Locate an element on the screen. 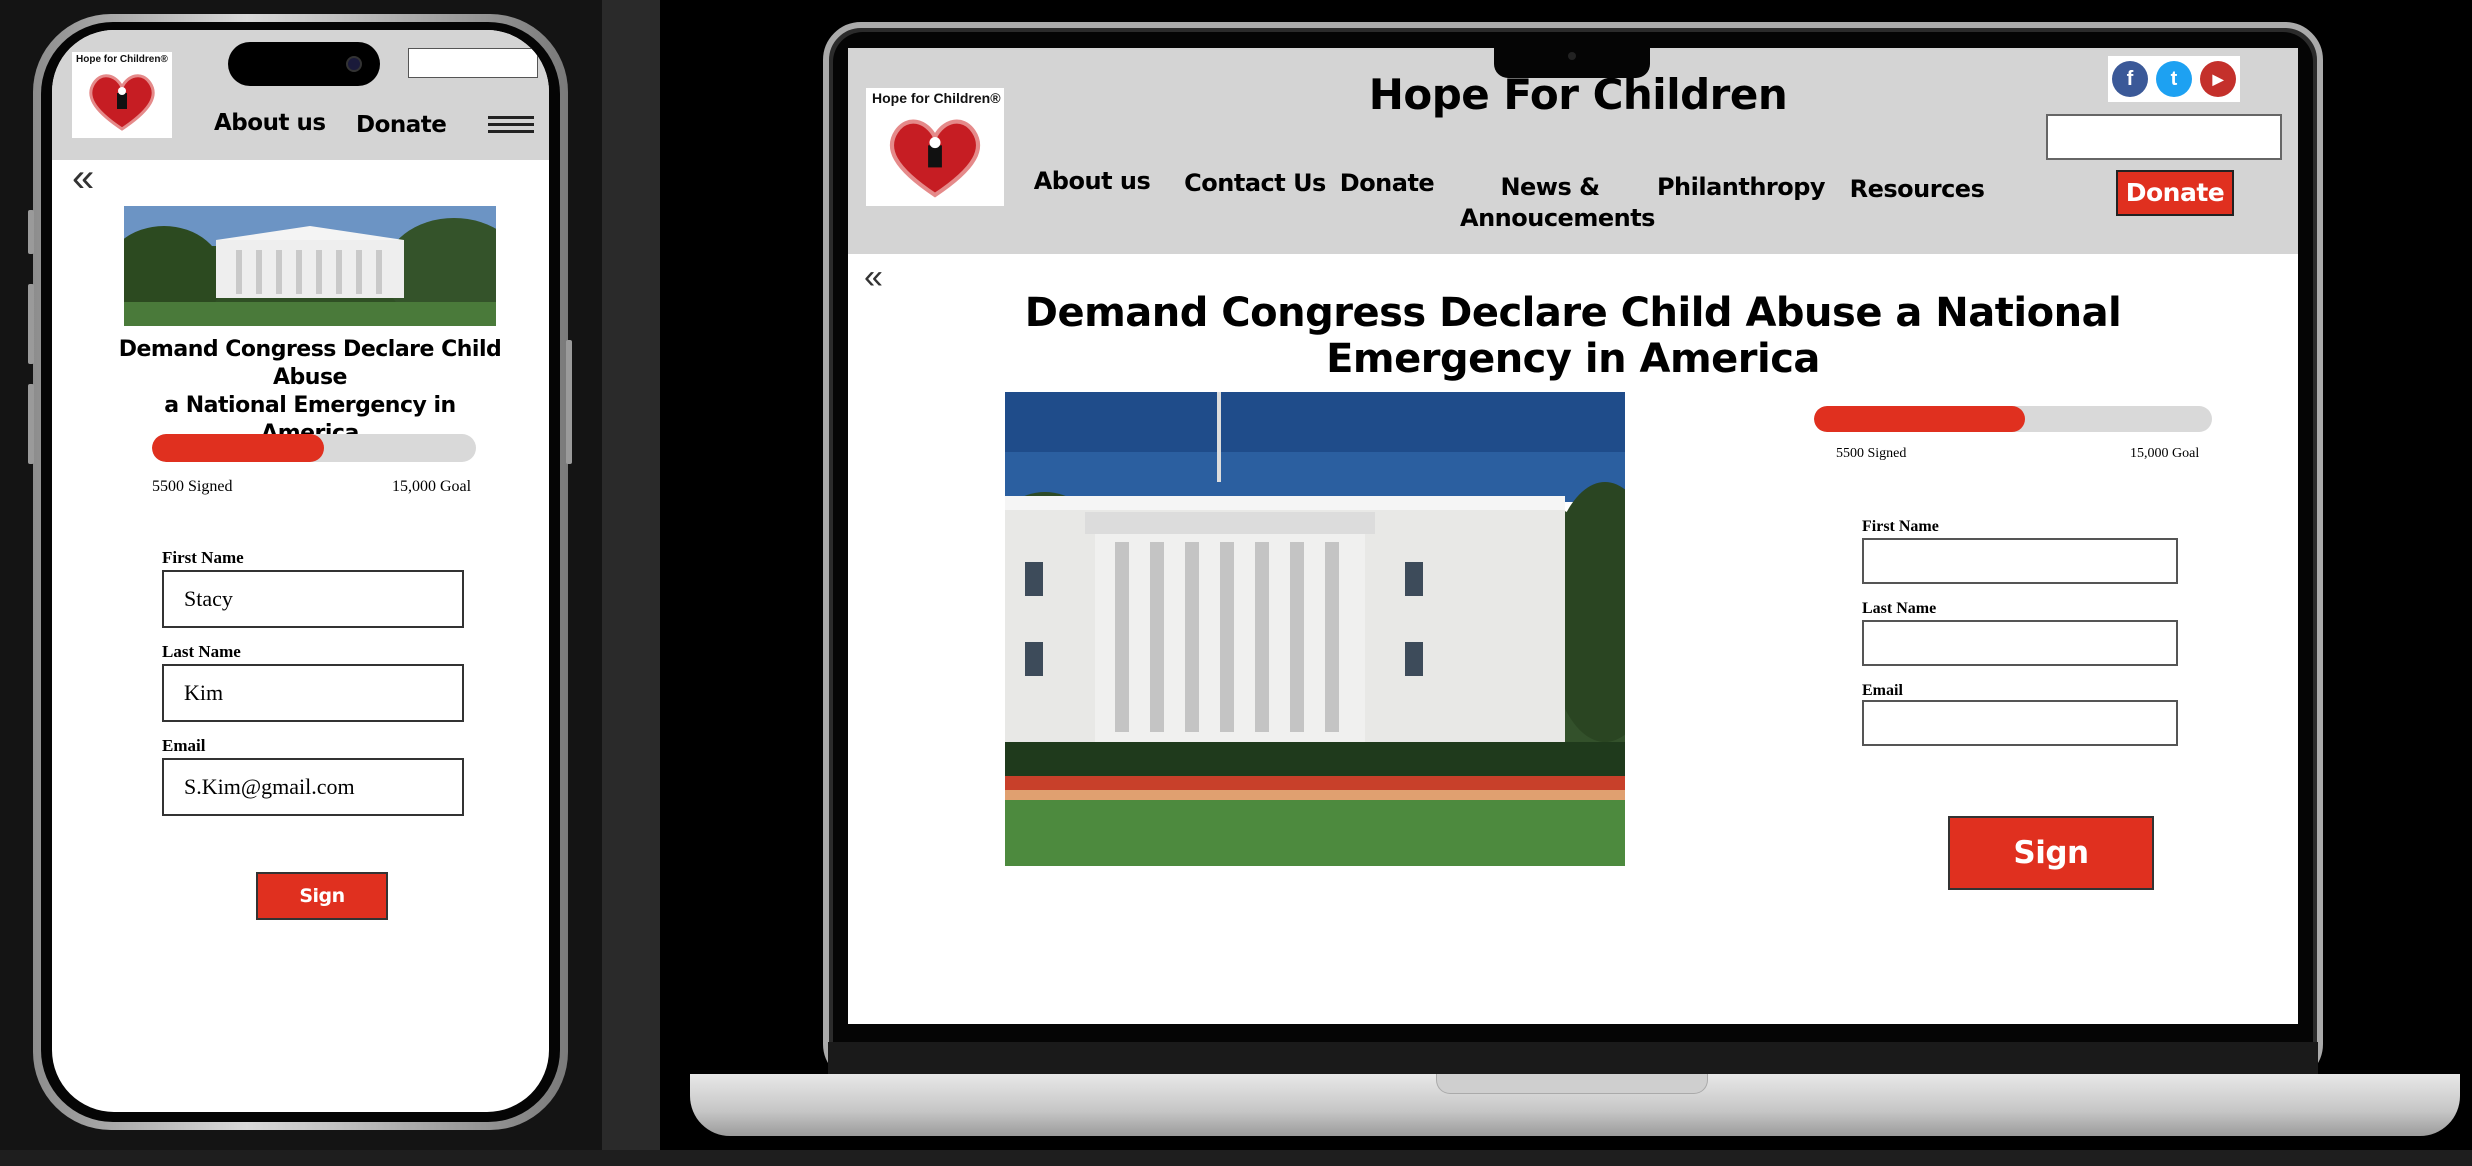  laptop-hinge is located at coordinates (1573, 1058).